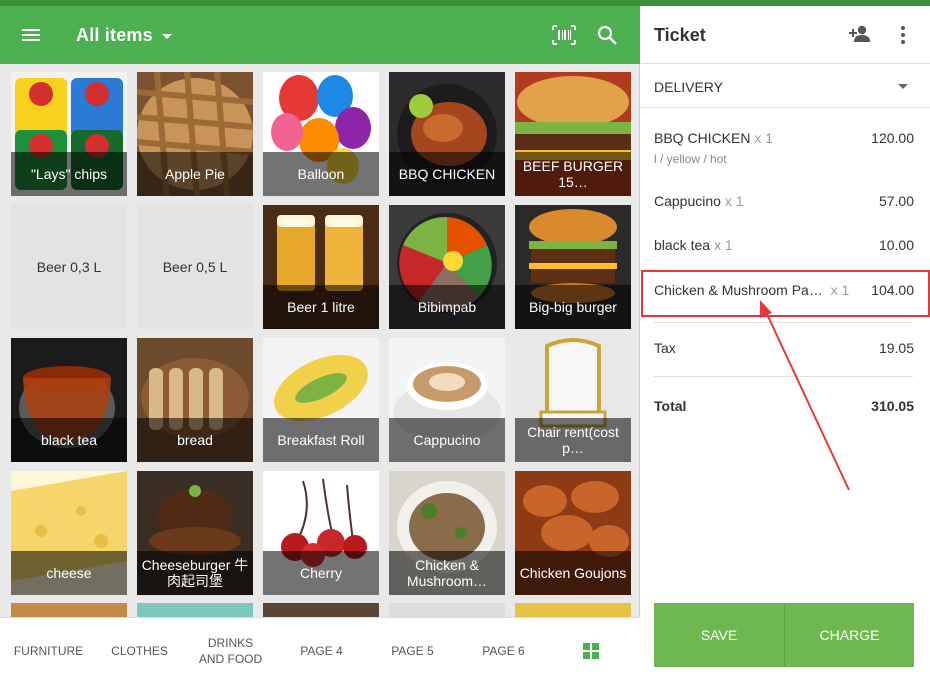  I want to click on ticket-title: Ticket, so click(680, 35).